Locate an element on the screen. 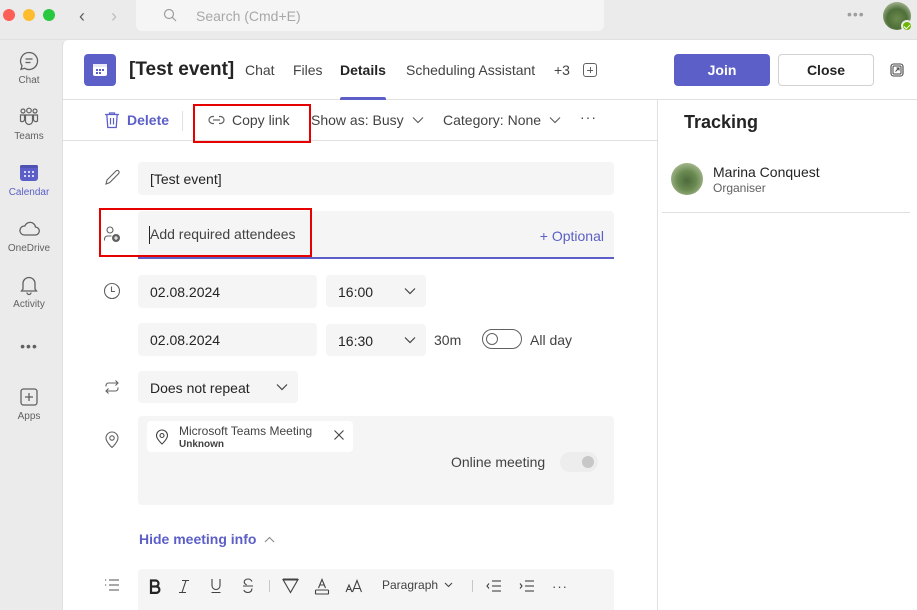  join-button: Join is located at coordinates (722, 70).